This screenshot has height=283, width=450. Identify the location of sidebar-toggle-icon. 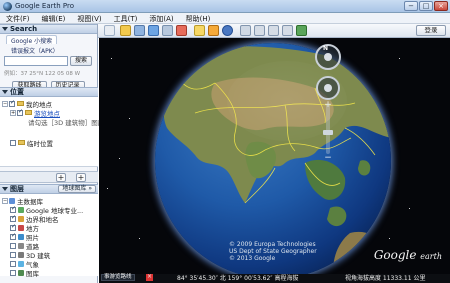
(109, 30).